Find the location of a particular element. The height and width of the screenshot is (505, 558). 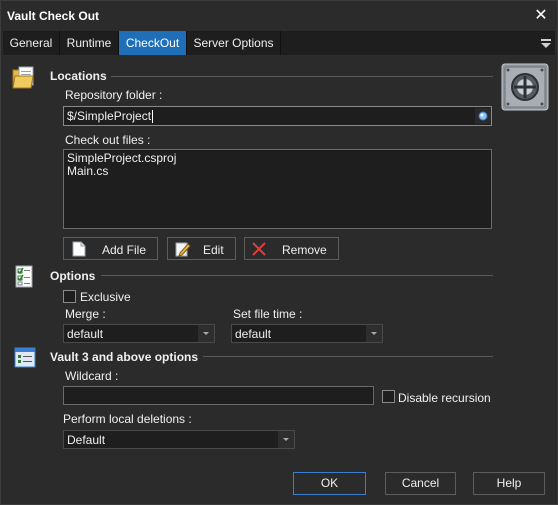

exclusive-label: Exclusive is located at coordinates (105, 297).